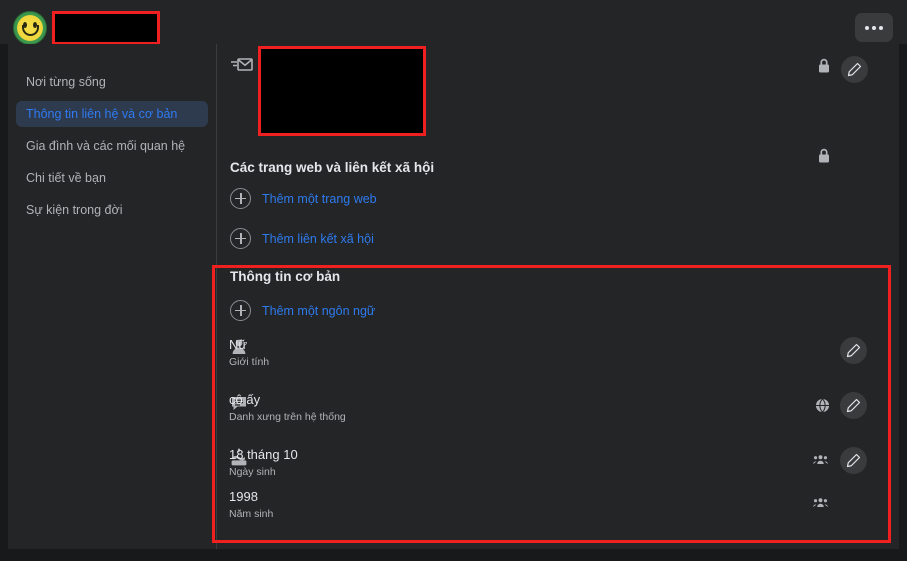 This screenshot has width=907, height=561. What do you see at coordinates (263, 454) in the screenshot?
I see `birthday-value: 18 tháng 10` at bounding box center [263, 454].